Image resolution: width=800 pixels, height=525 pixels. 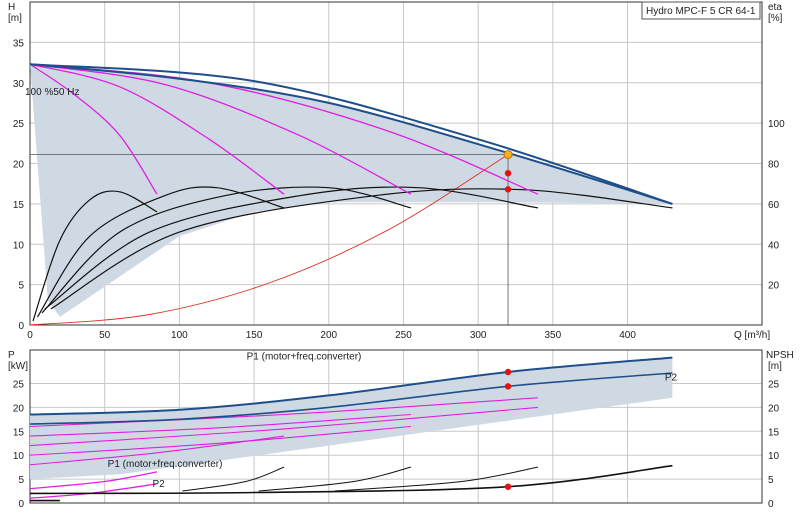 What do you see at coordinates (52, 92) in the screenshot?
I see `speed-label: 100 %50 Hz` at bounding box center [52, 92].